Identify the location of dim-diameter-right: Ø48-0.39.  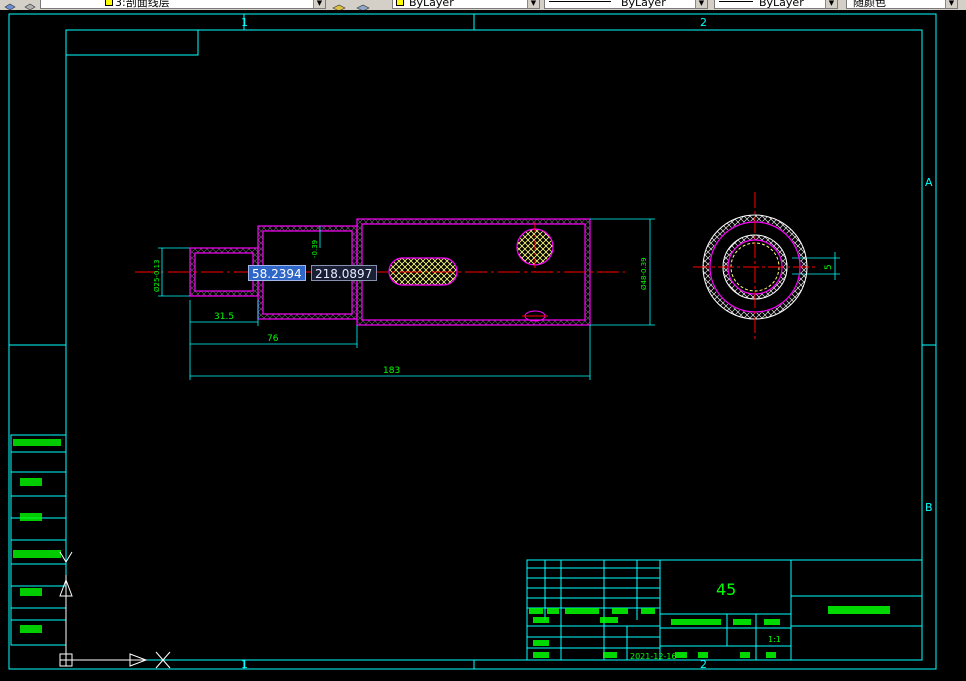
(644, 273).